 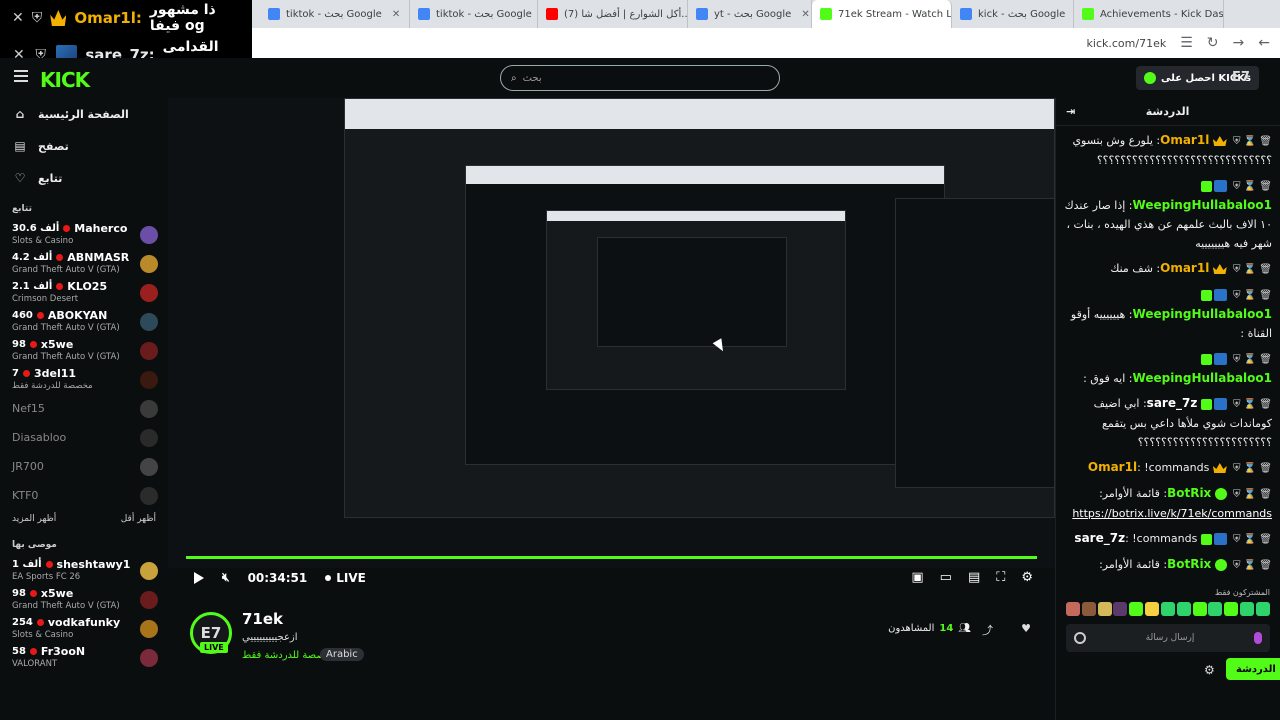 I want to click on menu-icon, so click(x=21, y=76).